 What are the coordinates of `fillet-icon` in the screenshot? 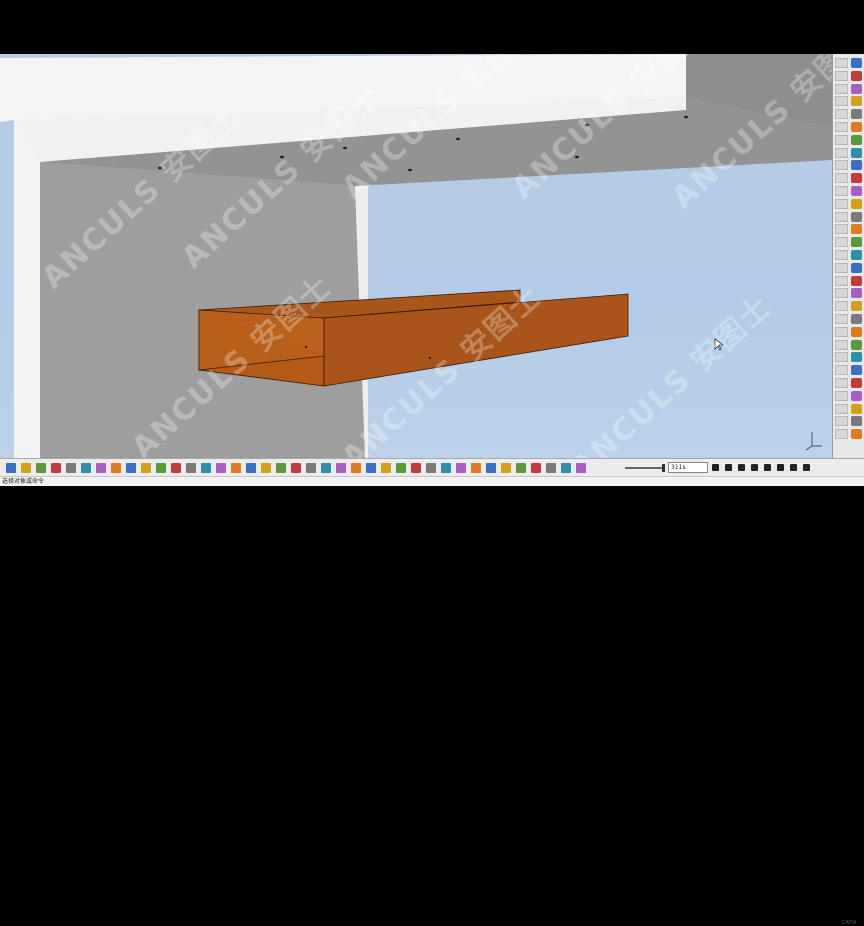 It's located at (856, 152).